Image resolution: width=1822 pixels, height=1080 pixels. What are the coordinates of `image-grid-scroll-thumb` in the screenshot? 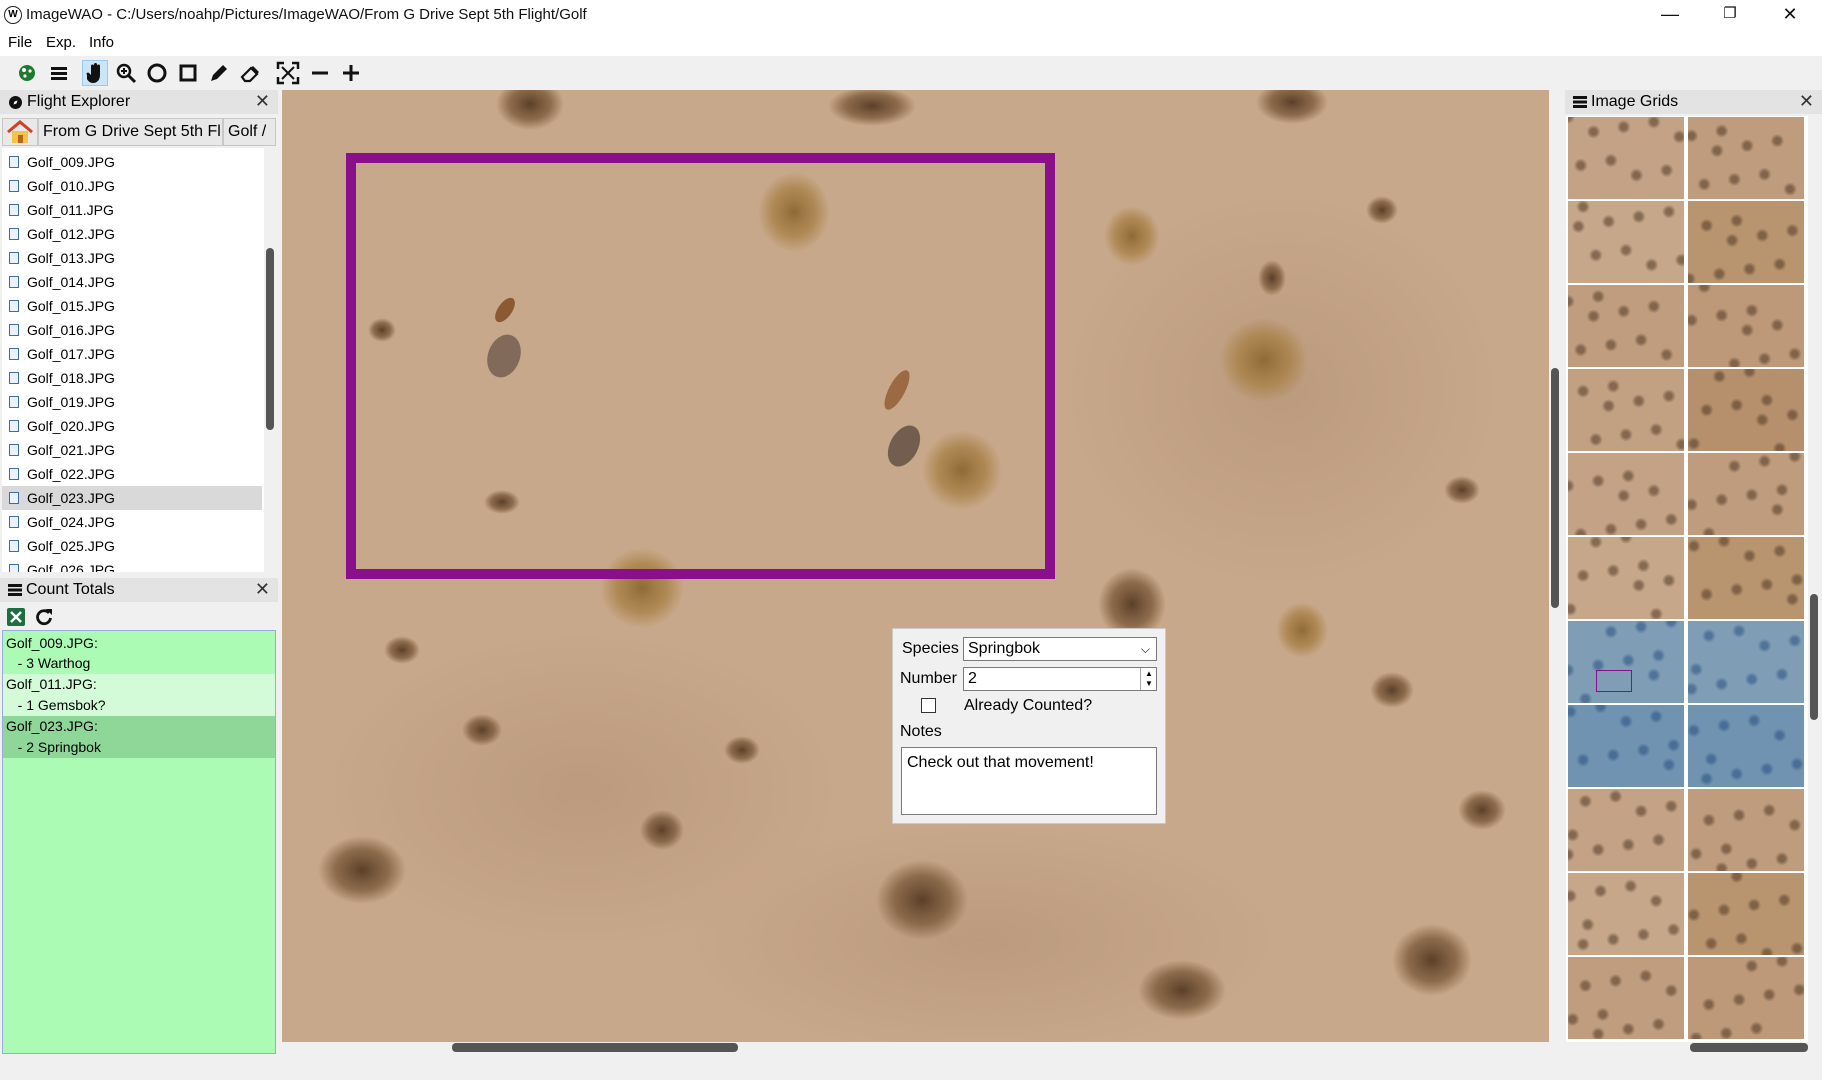 It's located at (1814, 657).